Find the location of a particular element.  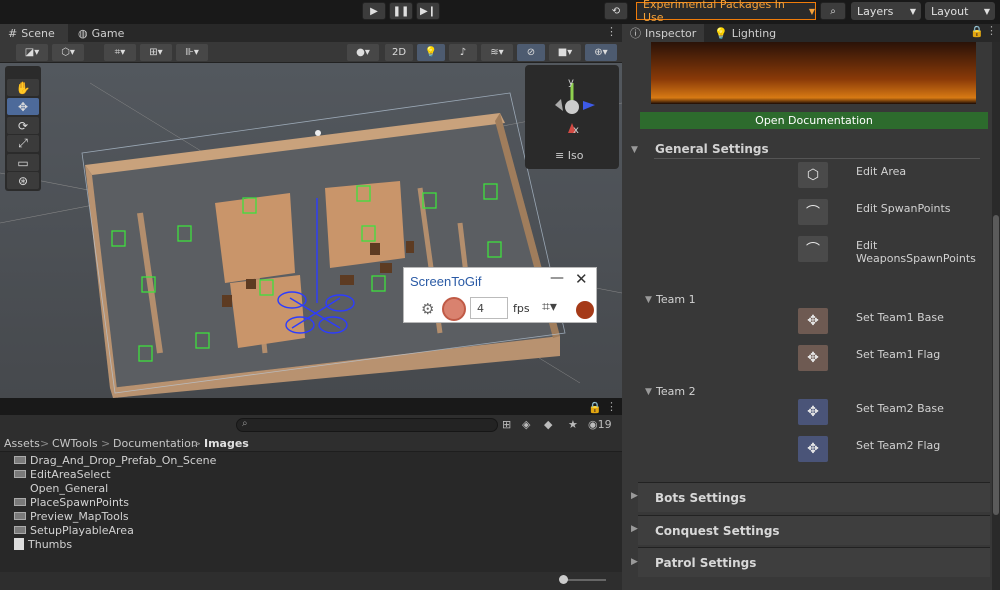

projection-toggle: ≡ Iso is located at coordinates (569, 155).